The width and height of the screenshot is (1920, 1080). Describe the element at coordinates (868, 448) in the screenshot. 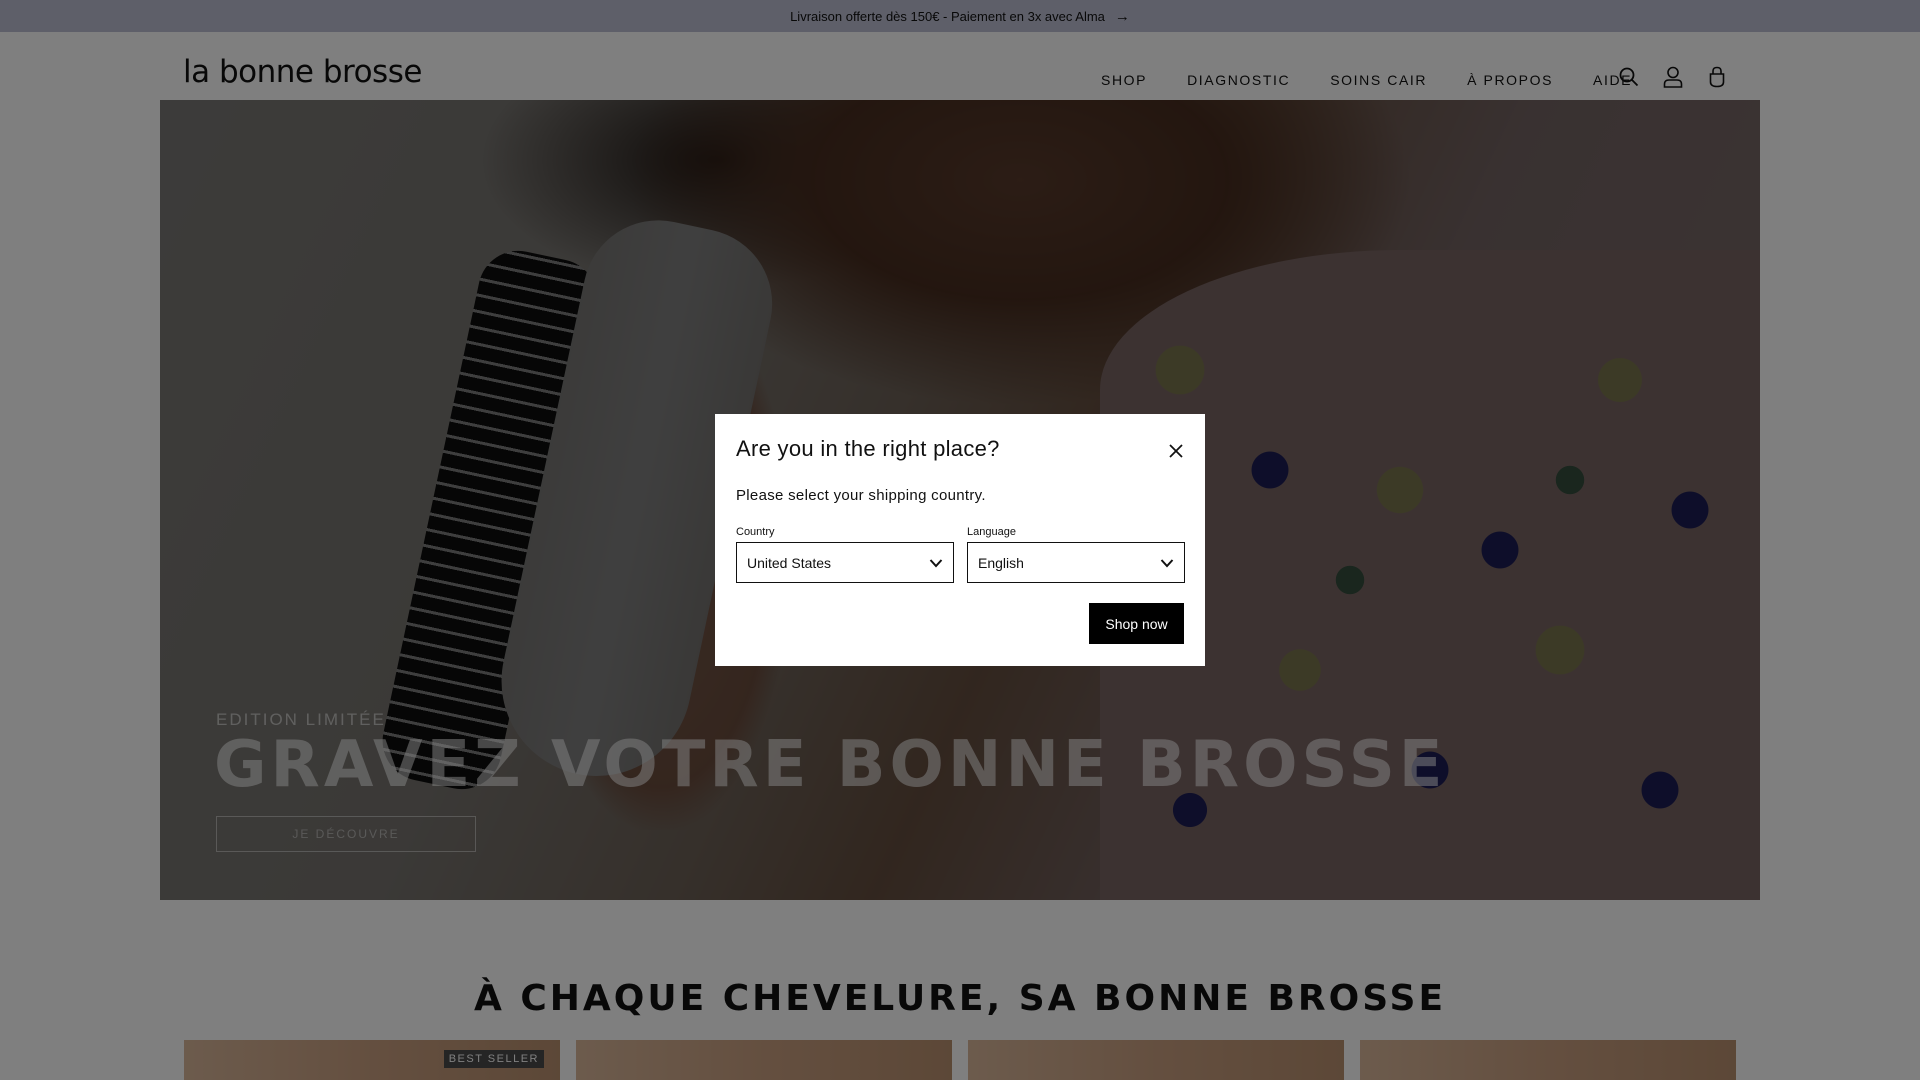

I see `modal-title: Are you in the right place?` at that location.